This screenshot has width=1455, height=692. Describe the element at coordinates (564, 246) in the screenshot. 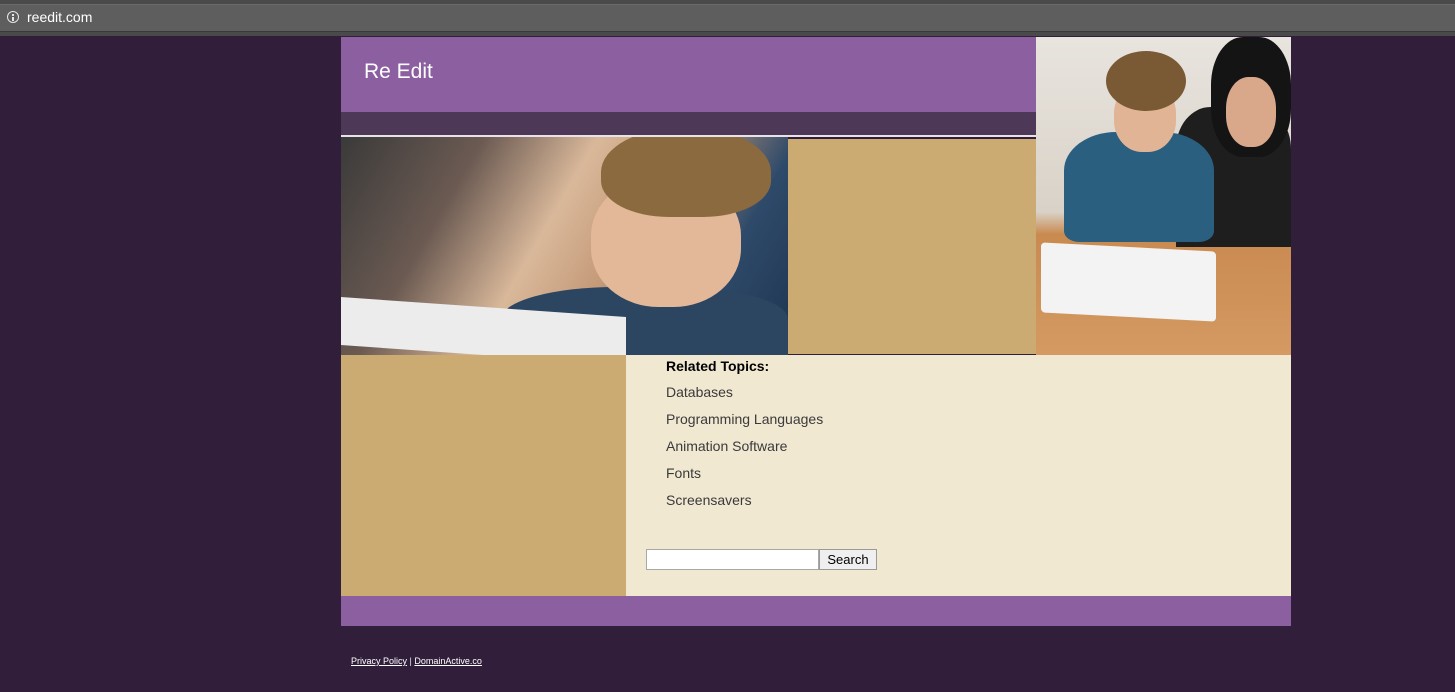

I see `banner-photo-boy-laptop` at that location.